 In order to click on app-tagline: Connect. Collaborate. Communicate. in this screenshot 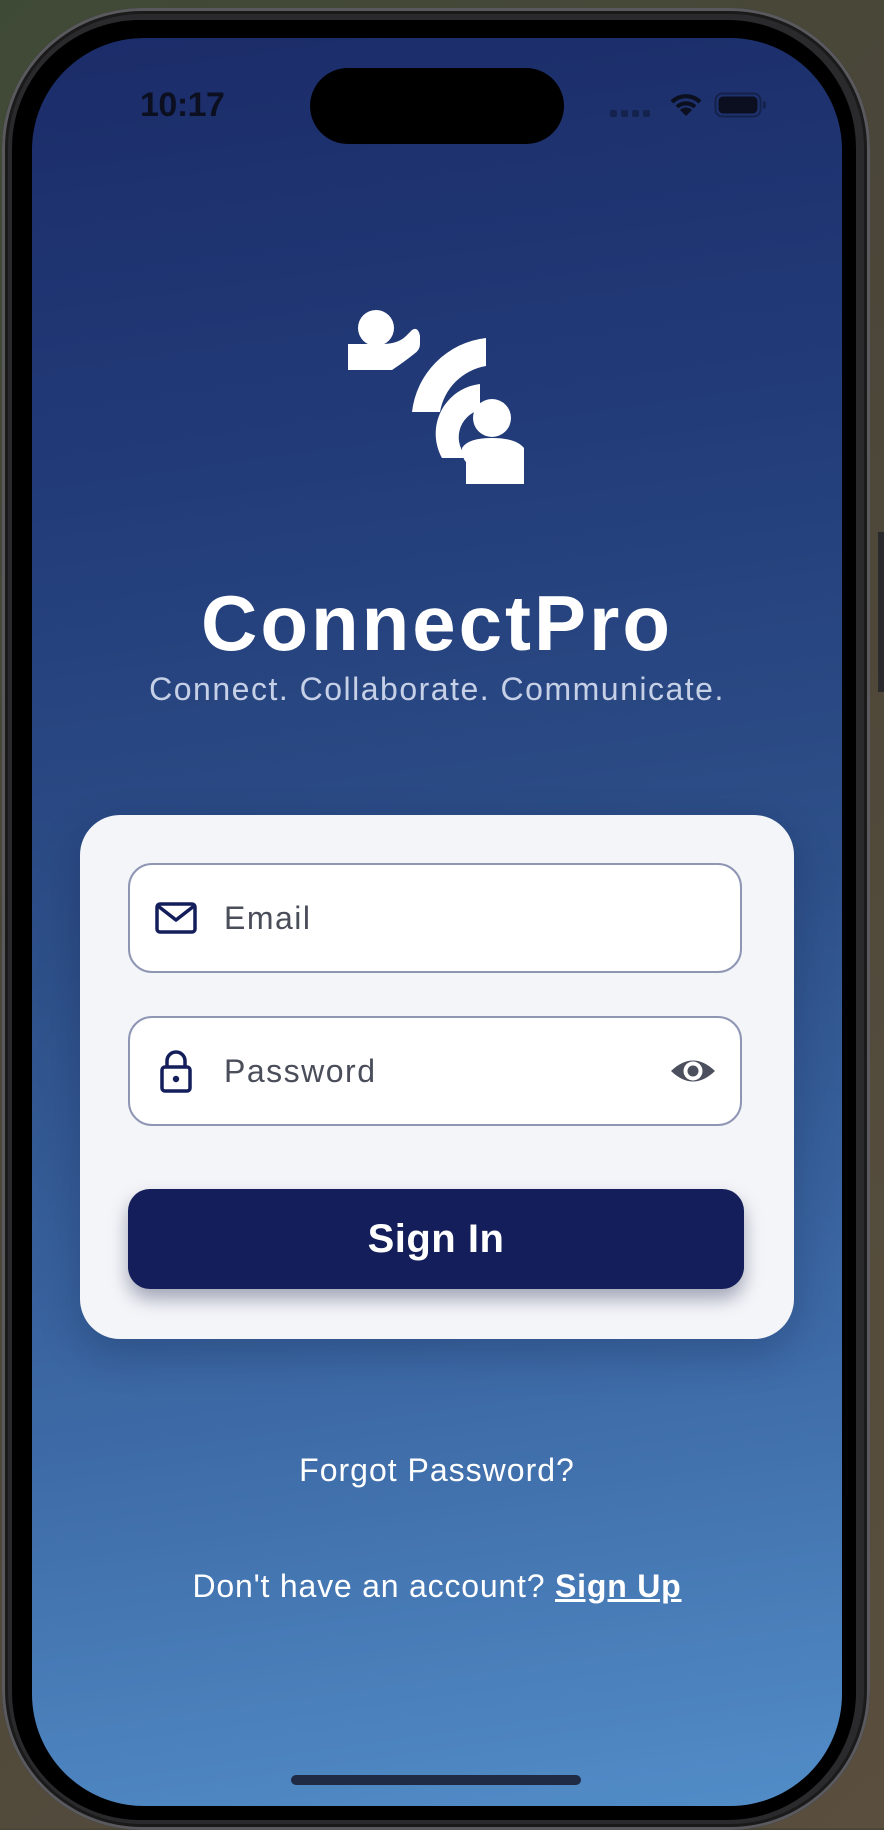, I will do `click(437, 689)`.